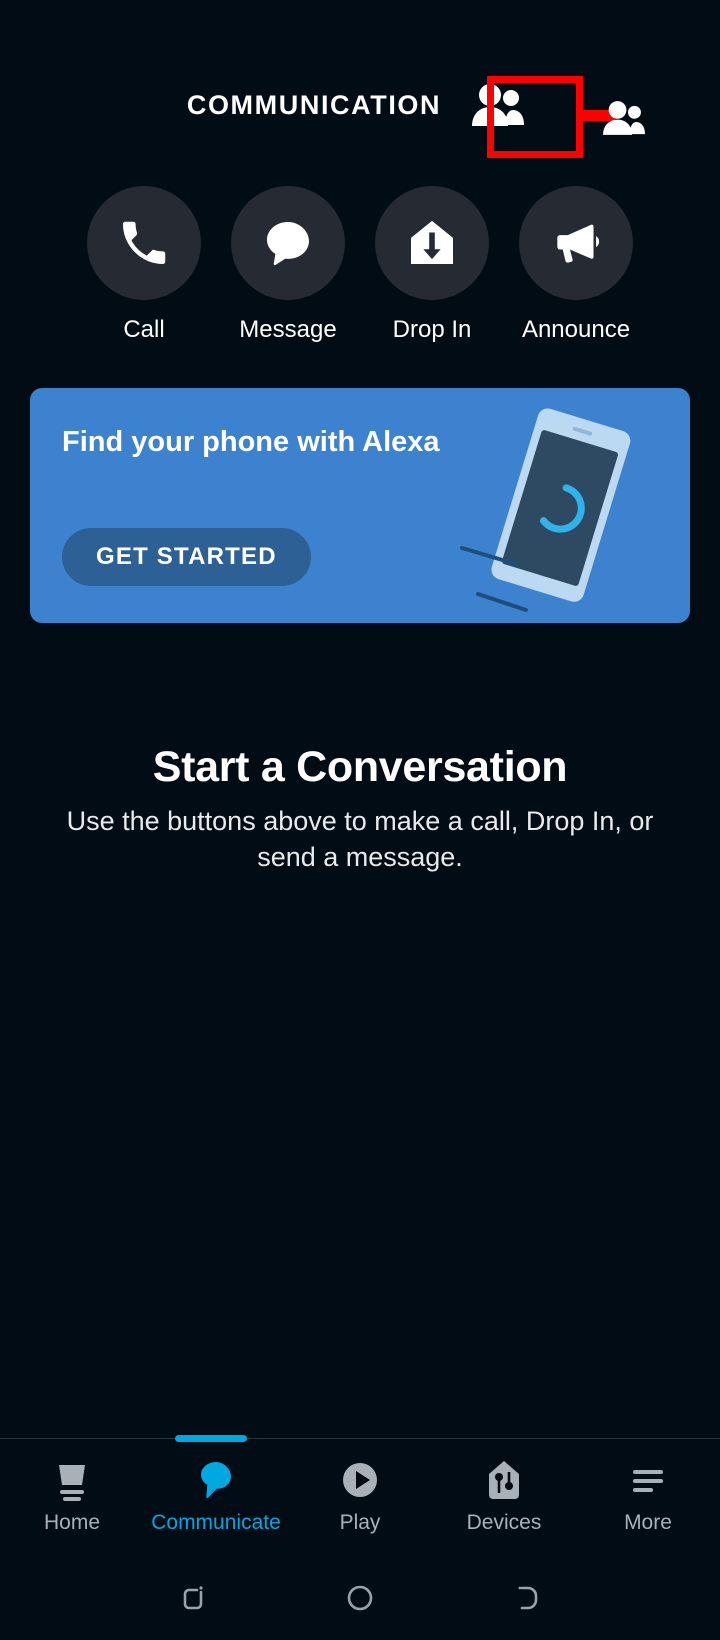  I want to click on action-announce-circle, so click(576, 243).